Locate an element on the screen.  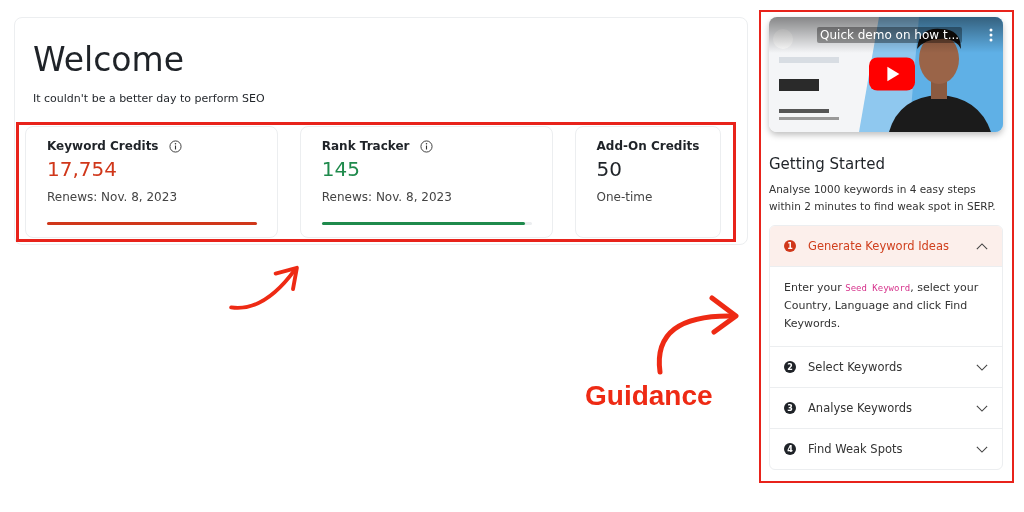
section-description: Analyse 1000 keywords in 4 easy steps within 2 minutes to find weak spot in SERP. is located at coordinates (883, 198).